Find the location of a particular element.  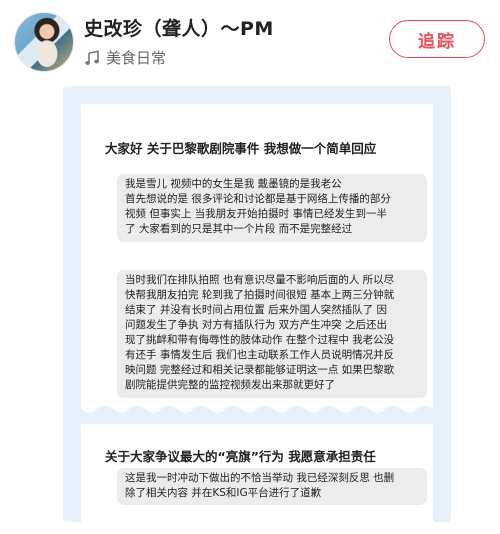

bubble-line: 当时我们在排队拍照 也有意识尽量不影响后面的人 所以尽 is located at coordinates (260, 280).